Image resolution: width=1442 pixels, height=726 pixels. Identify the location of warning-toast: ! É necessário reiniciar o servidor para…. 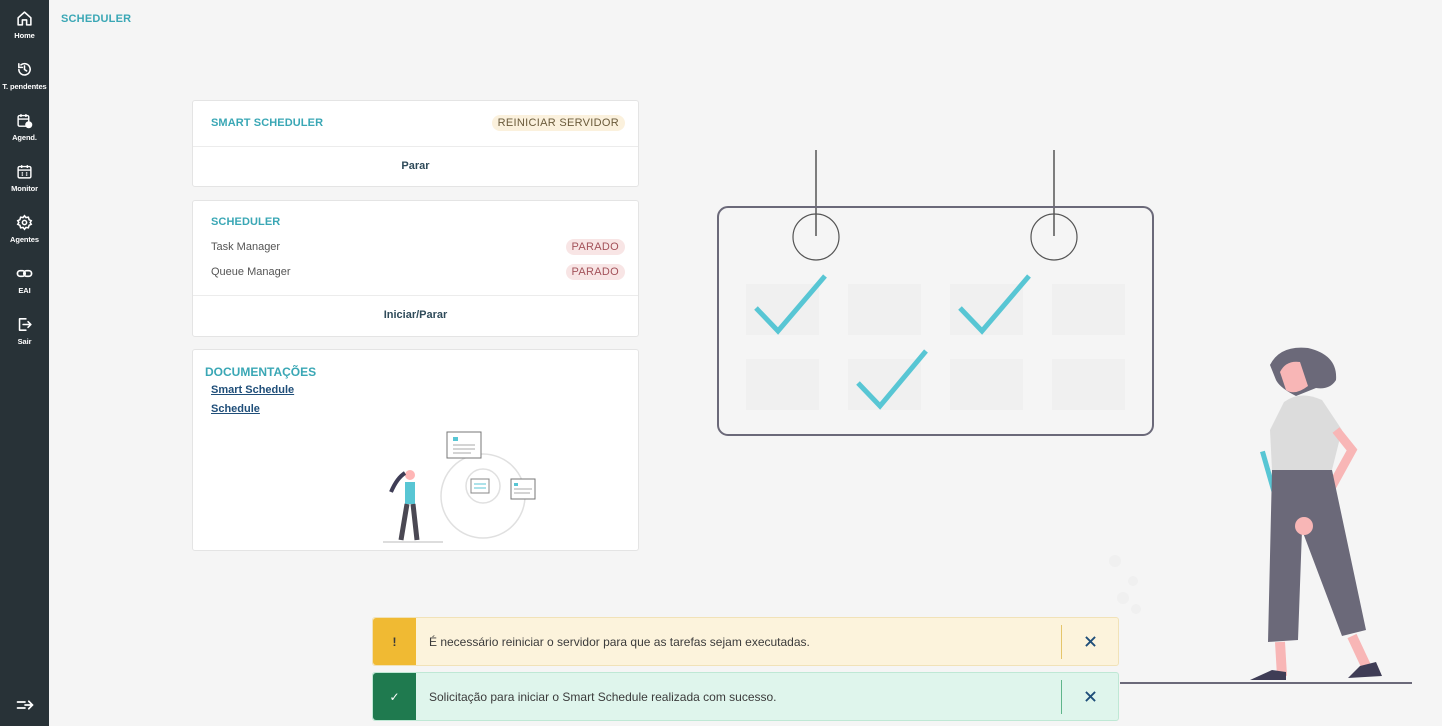
(745, 641).